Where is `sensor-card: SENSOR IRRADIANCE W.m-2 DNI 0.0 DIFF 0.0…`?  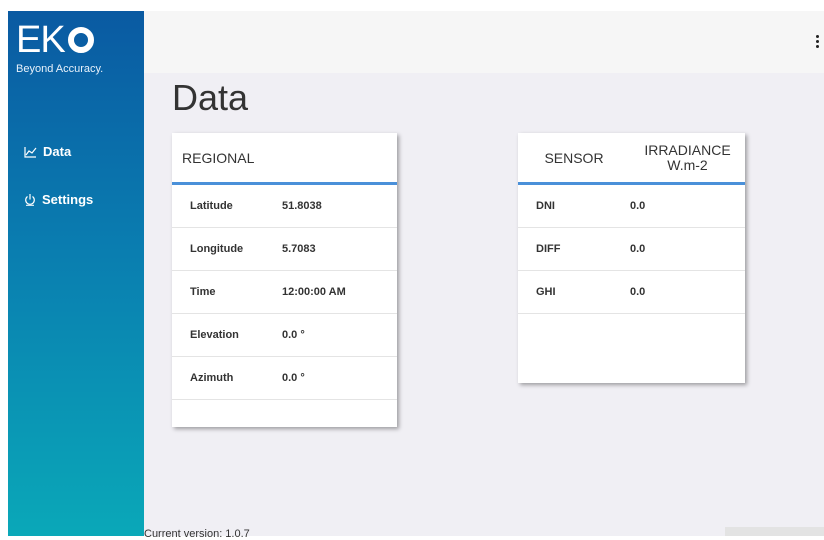 sensor-card: SENSOR IRRADIANCE W.m-2 DNI 0.0 DIFF 0.0… is located at coordinates (631, 258).